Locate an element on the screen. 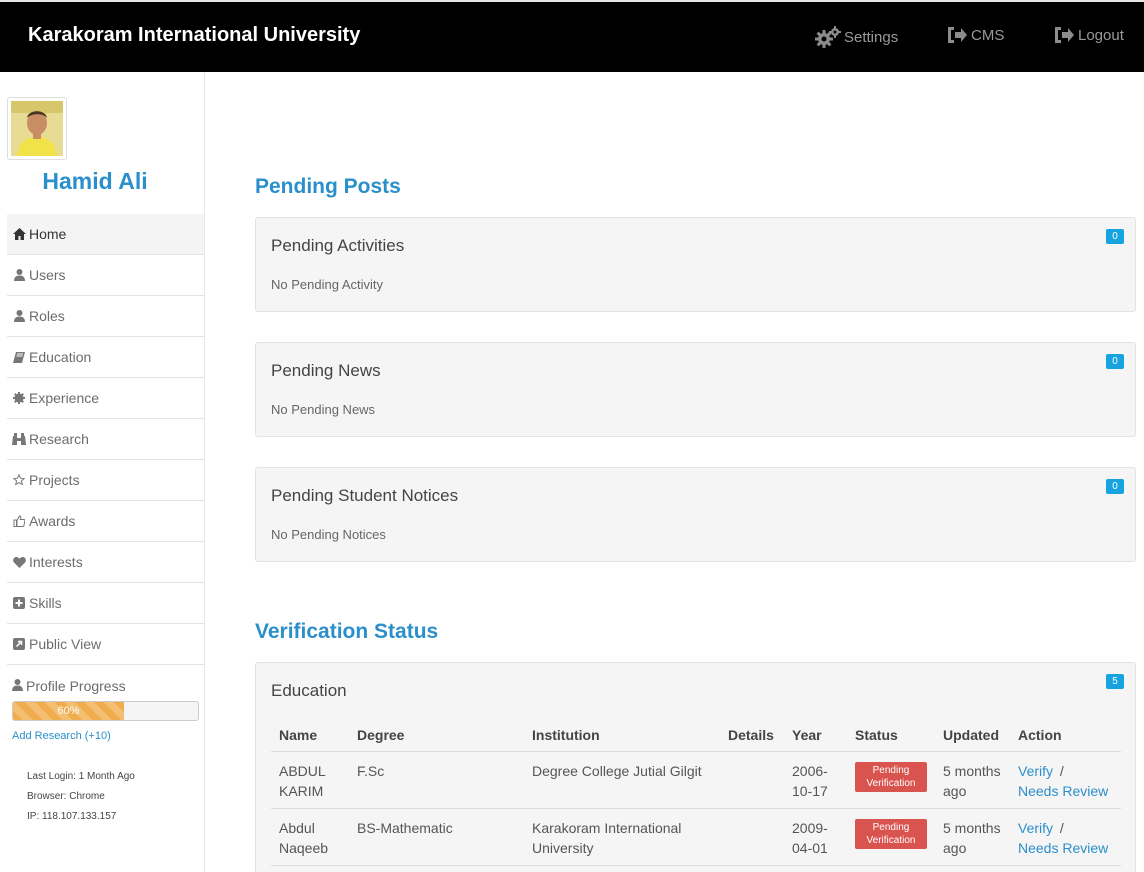  certificate-icon is located at coordinates (19, 398).